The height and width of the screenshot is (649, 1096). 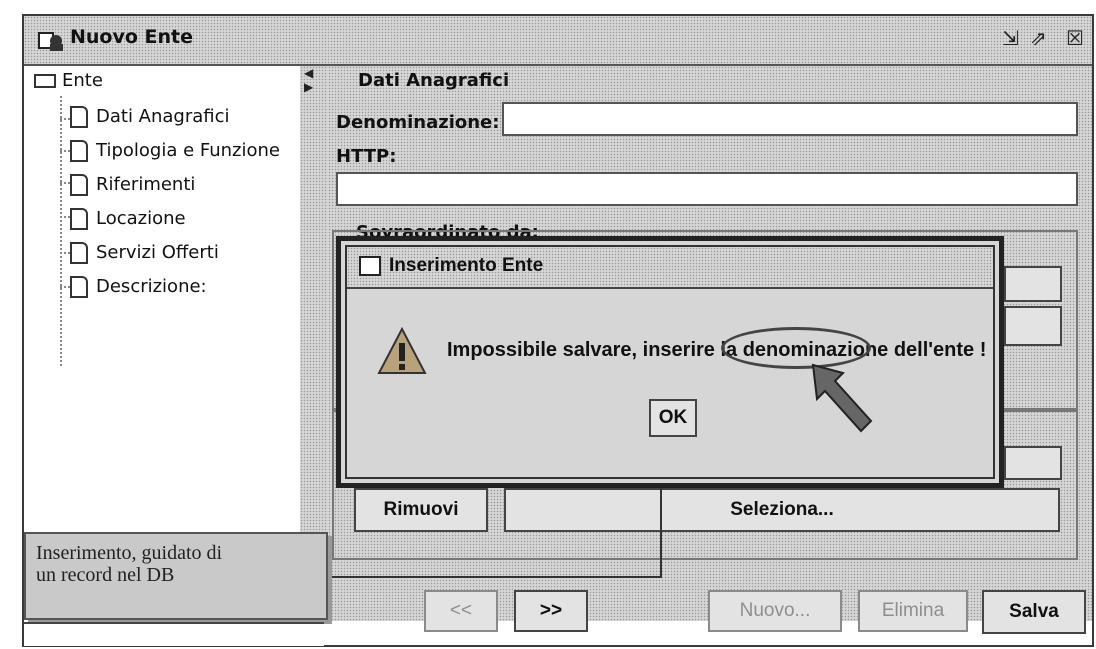 What do you see at coordinates (132, 37) in the screenshot?
I see `window-title: Nuovo Ente` at bounding box center [132, 37].